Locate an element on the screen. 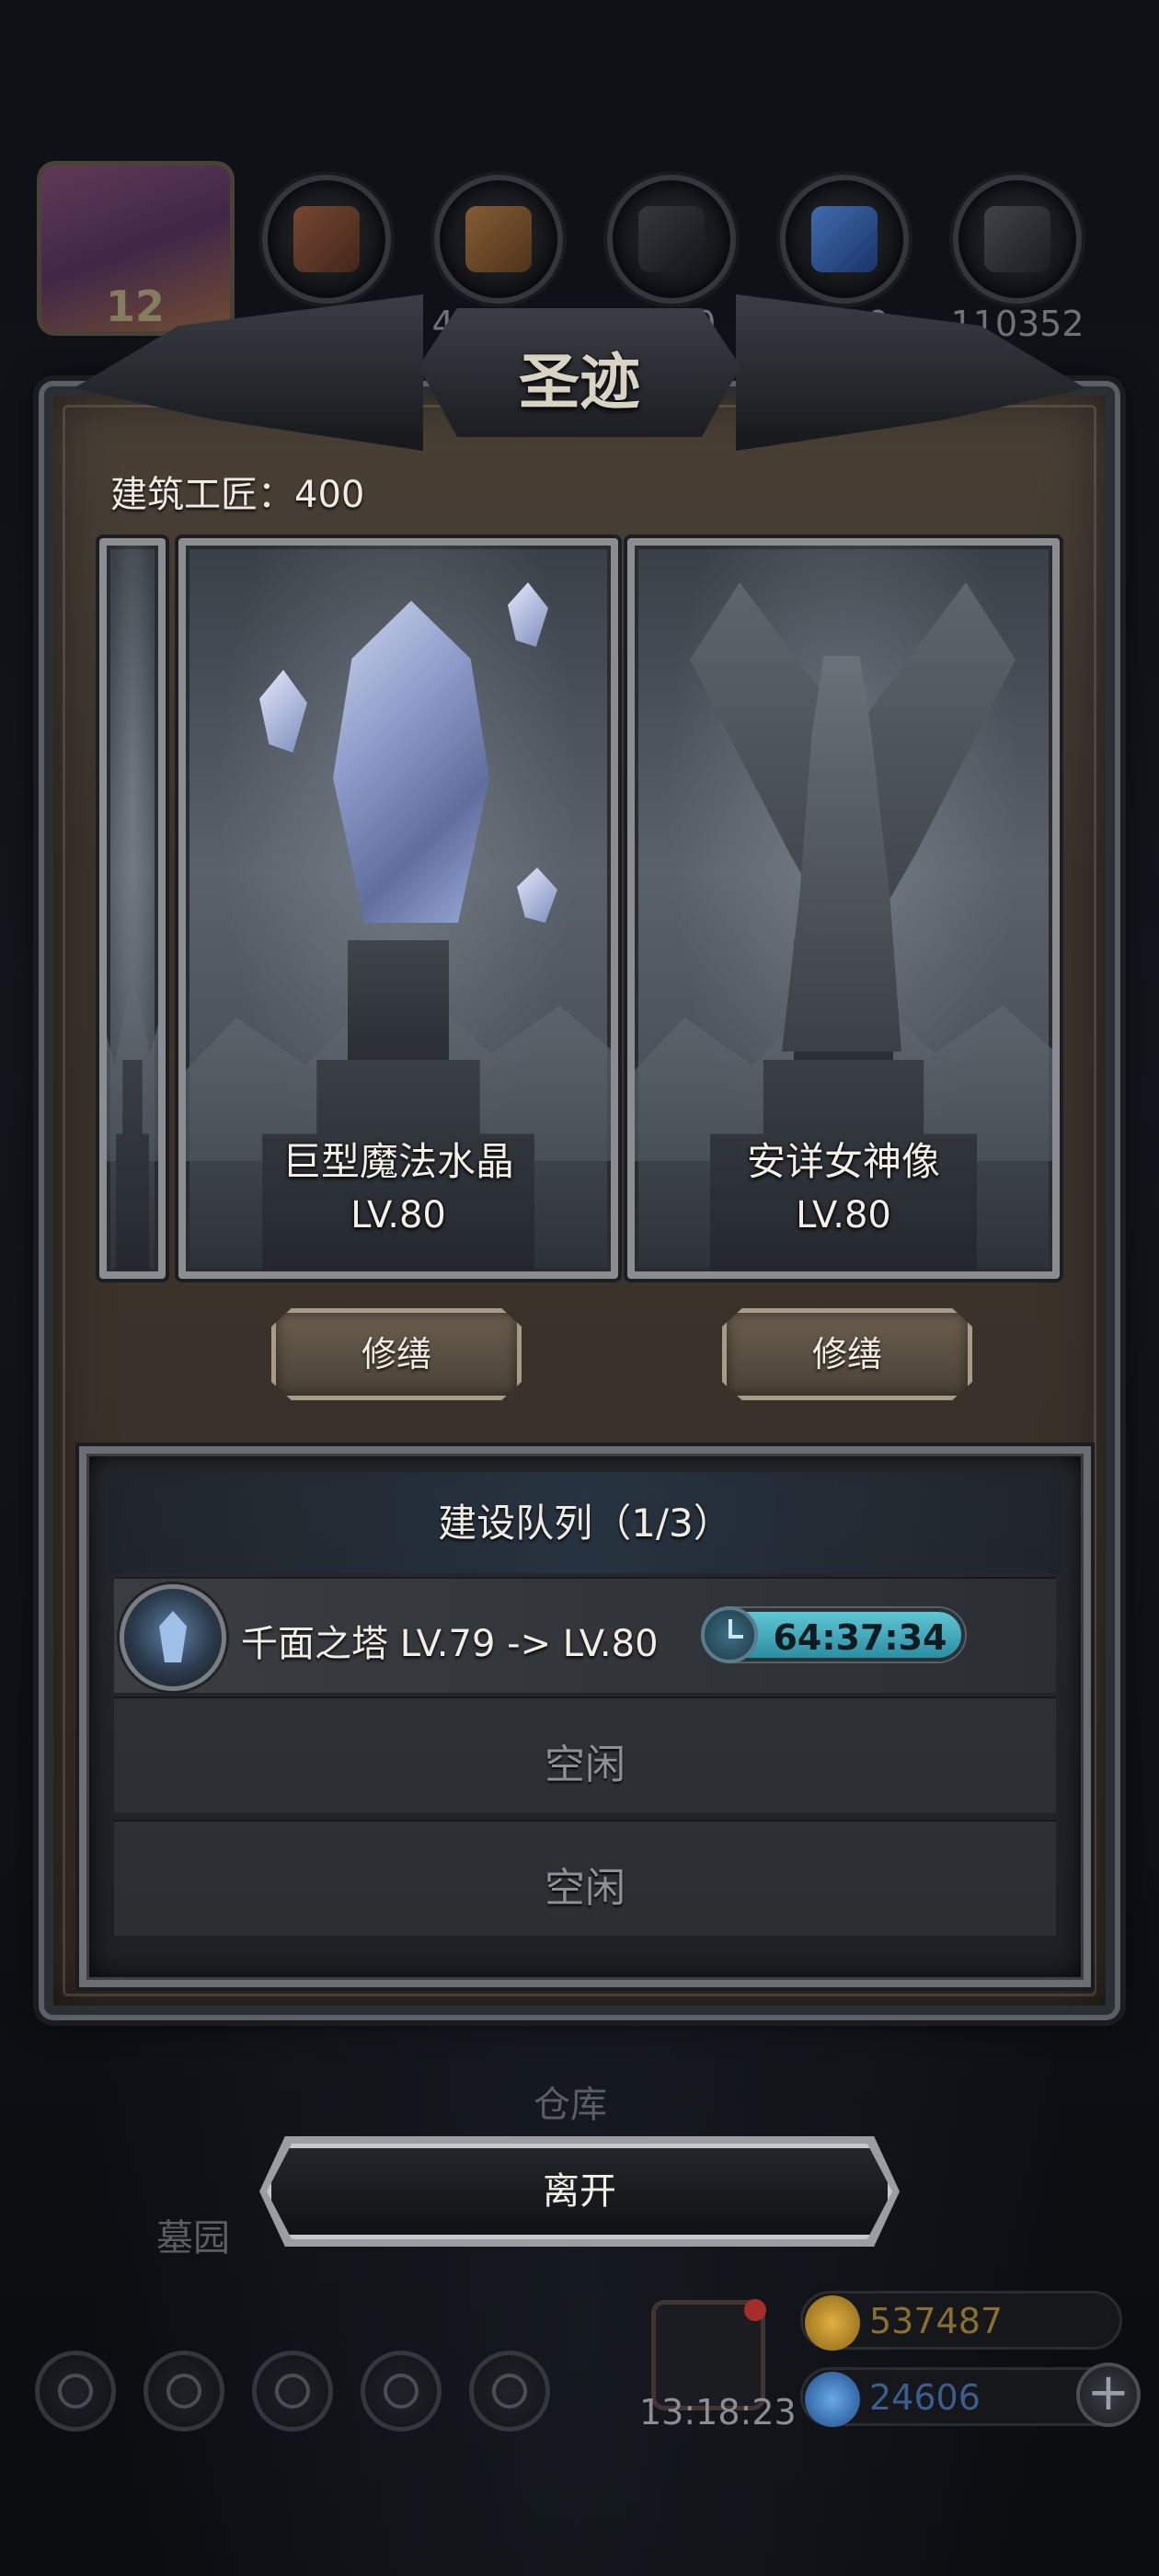  add-currency-button: + is located at coordinates (1108, 2395).